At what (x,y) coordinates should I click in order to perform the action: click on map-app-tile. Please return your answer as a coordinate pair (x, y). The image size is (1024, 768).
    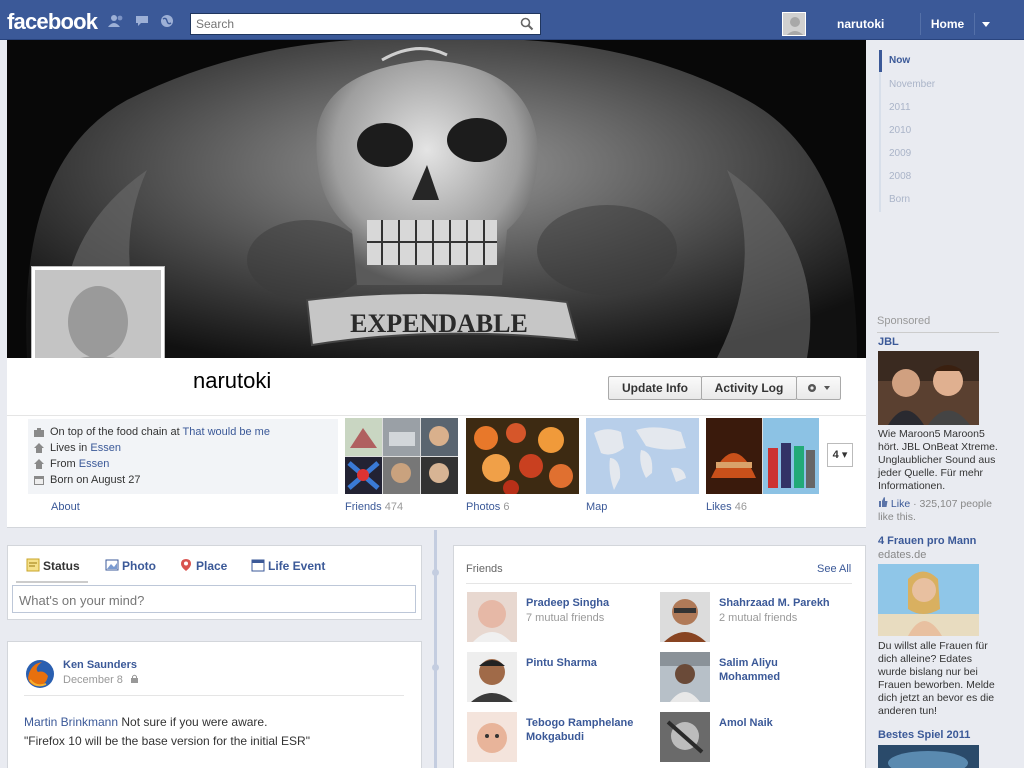
    Looking at the image, I should click on (642, 456).